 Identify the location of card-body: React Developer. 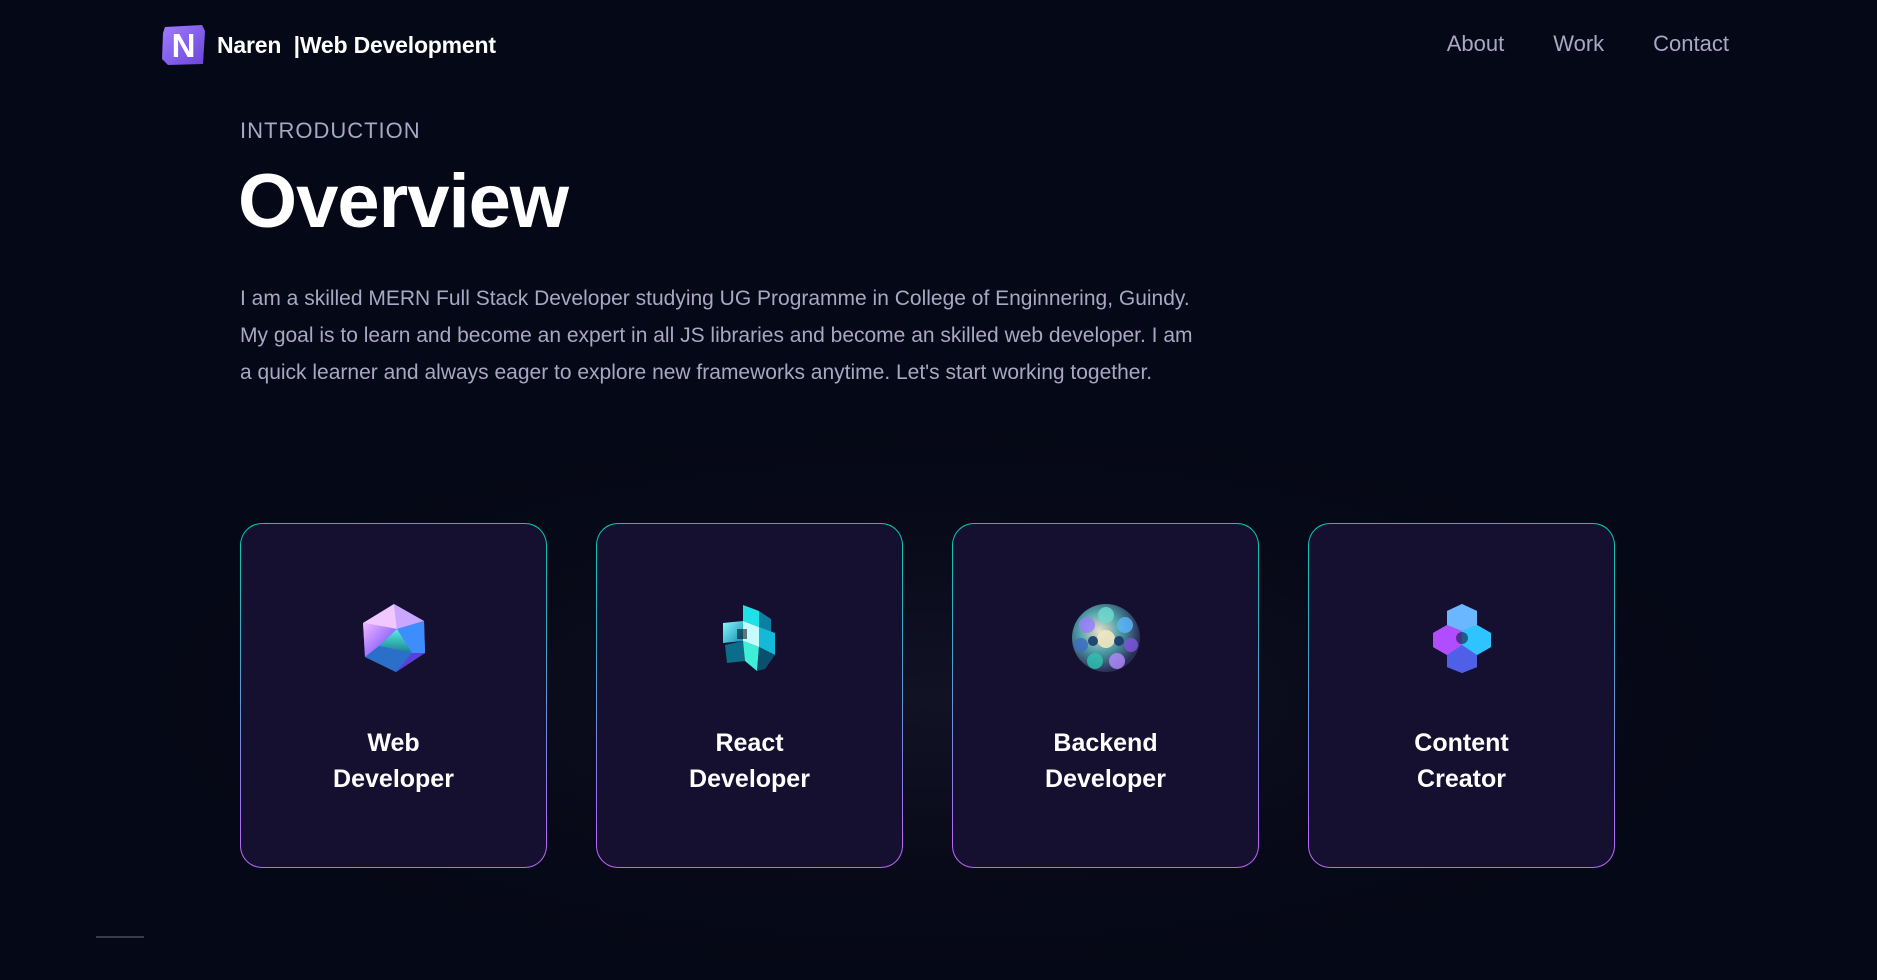
(749, 695).